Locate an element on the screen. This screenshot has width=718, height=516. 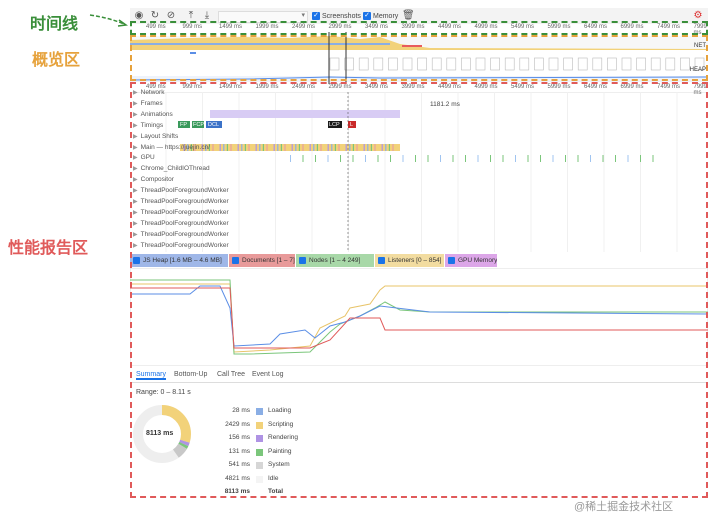
memory-checkbox: ✓ Memory is located at coordinates (380, 16).